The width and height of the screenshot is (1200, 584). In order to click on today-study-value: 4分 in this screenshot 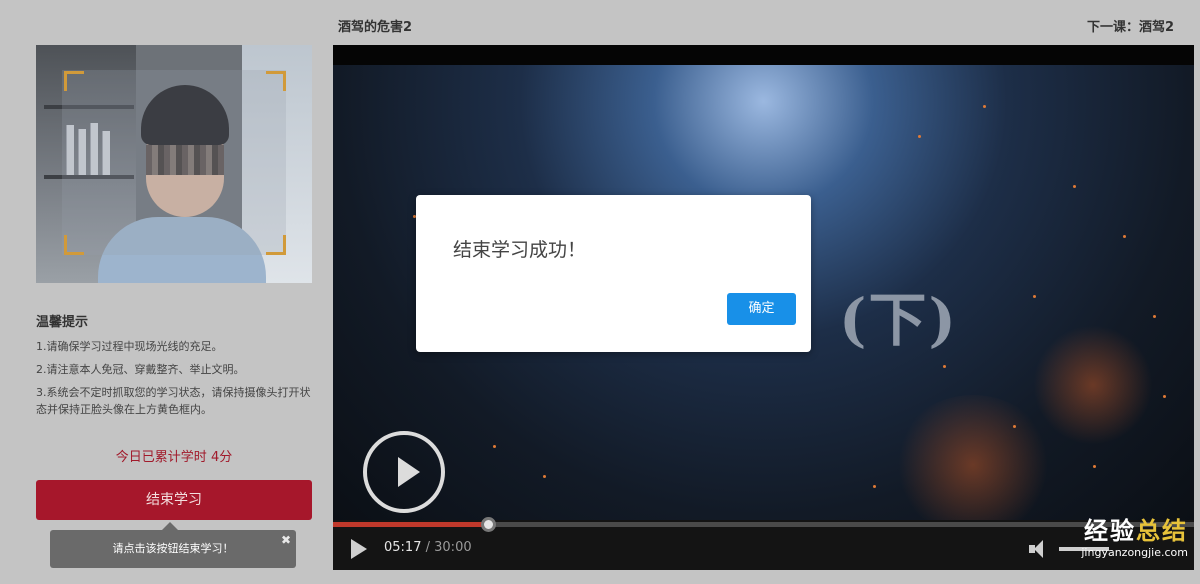, I will do `click(221, 457)`.